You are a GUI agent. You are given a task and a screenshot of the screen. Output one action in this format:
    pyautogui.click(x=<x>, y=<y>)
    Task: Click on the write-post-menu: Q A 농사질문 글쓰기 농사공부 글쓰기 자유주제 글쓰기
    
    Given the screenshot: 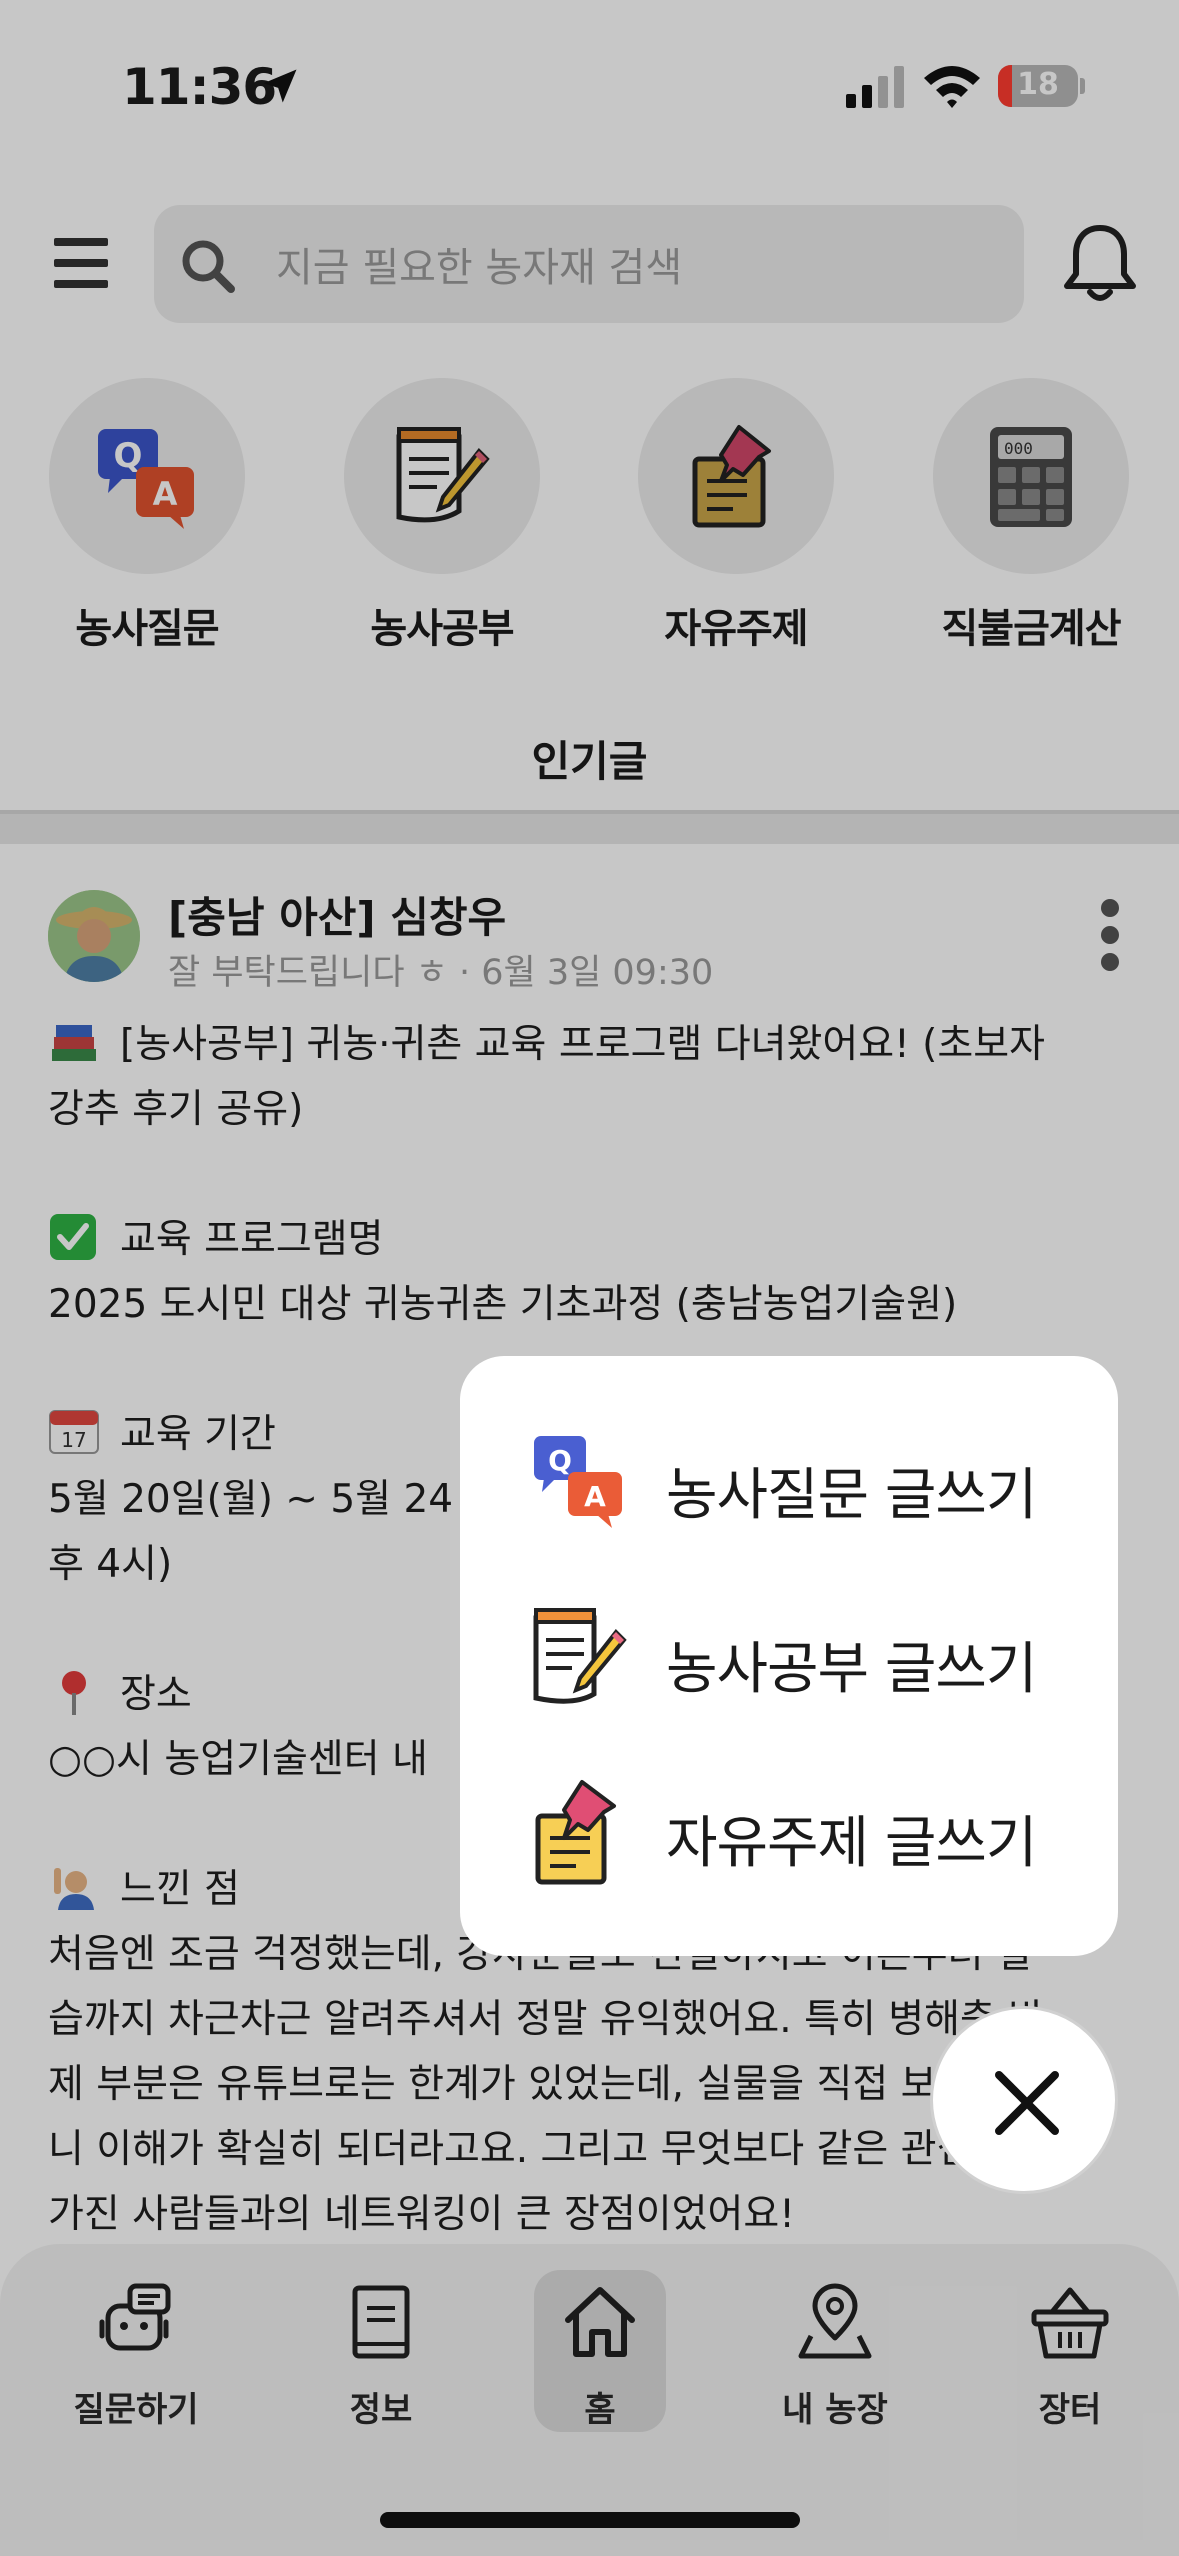 What is the action you would take?
    pyautogui.click(x=789, y=1656)
    